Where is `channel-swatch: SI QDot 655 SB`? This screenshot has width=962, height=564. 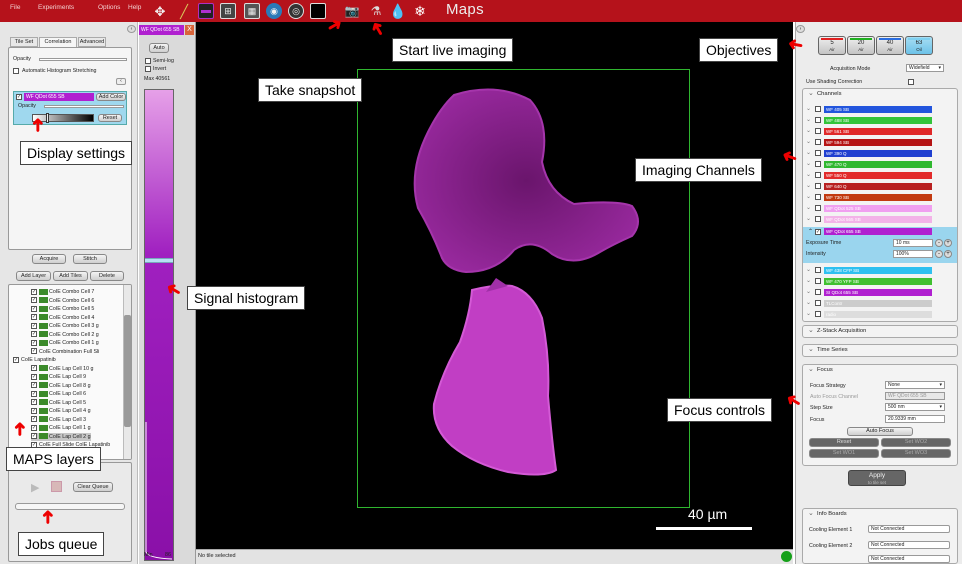 channel-swatch: SI QDot 655 SB is located at coordinates (878, 292).